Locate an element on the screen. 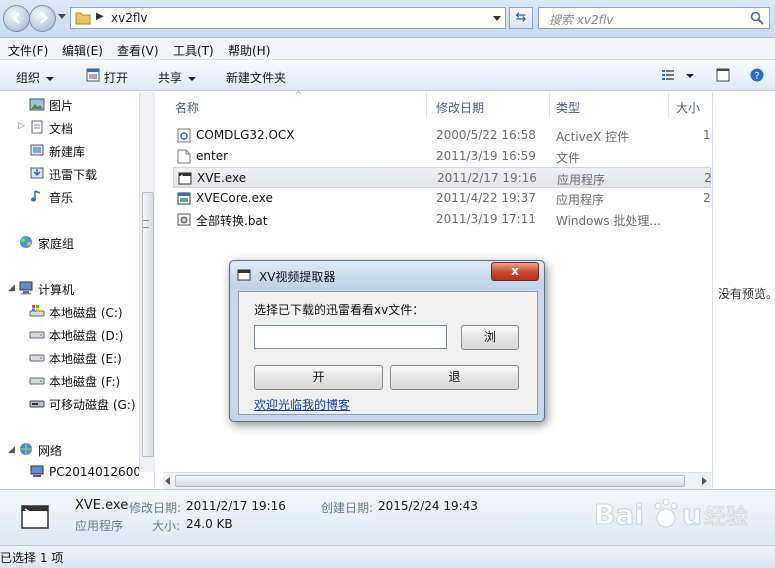 The image size is (775, 568). back-button is located at coordinates (16, 18).